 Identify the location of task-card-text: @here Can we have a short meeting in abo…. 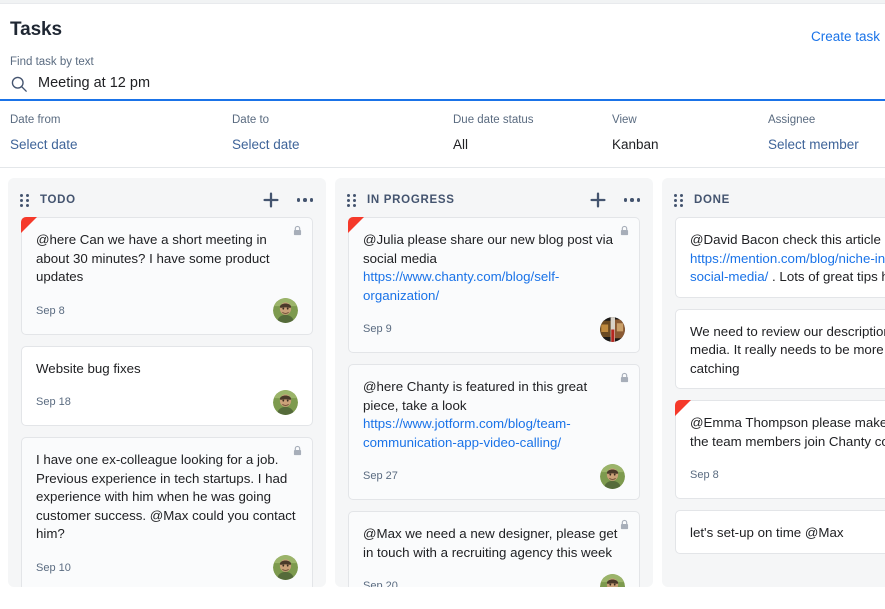
(155, 258).